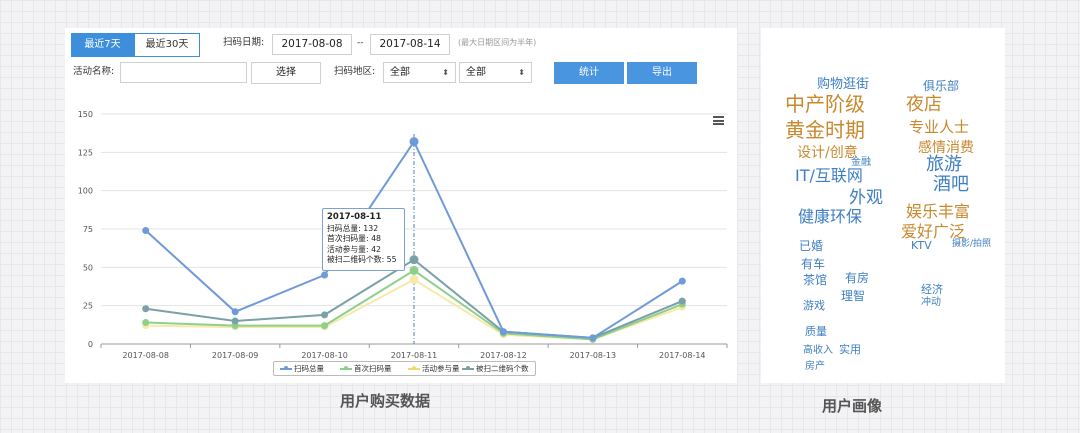  I want to click on word-cloud-word: 经济, so click(932, 289).